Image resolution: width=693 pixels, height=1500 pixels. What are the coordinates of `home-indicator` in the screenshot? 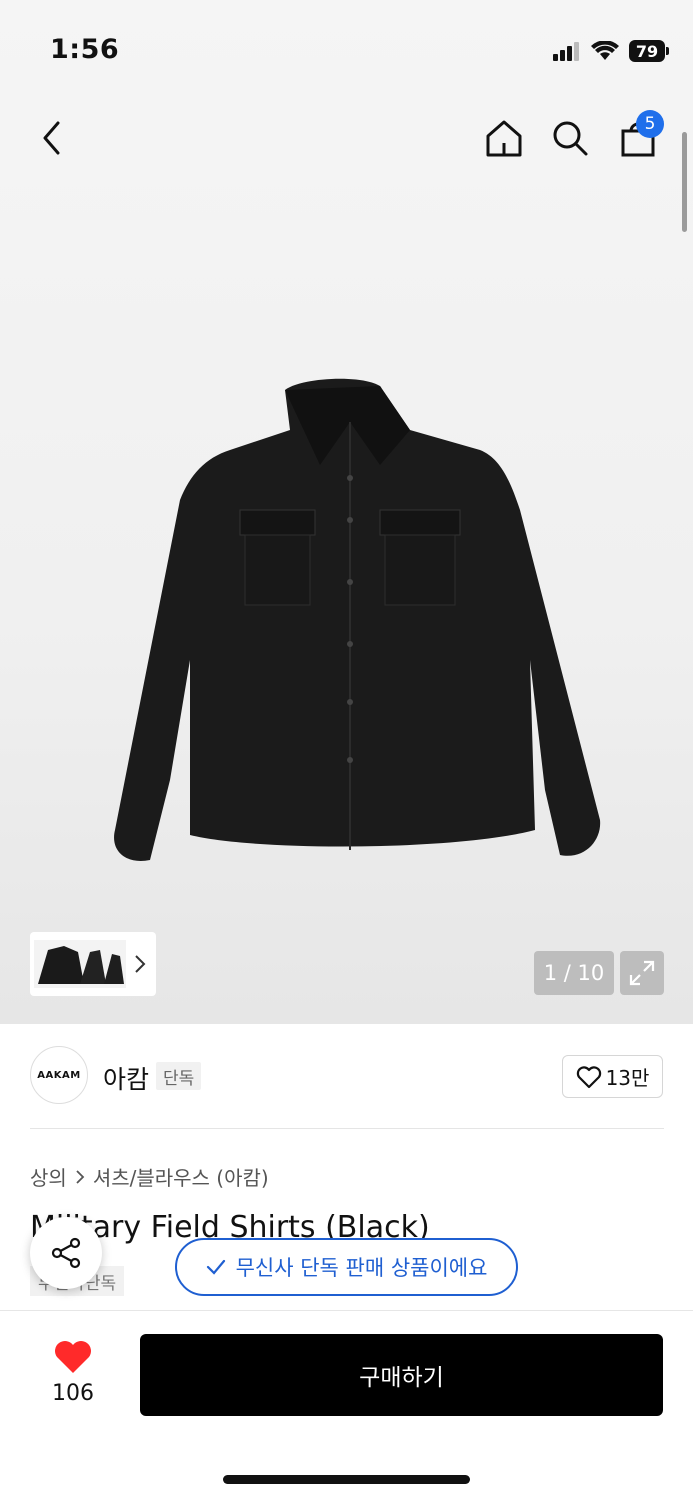 It's located at (346, 1479).